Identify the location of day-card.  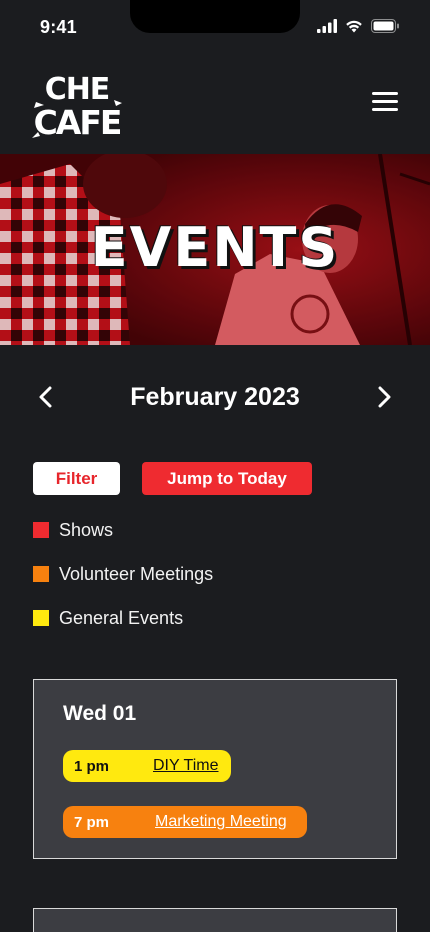
(215, 920).